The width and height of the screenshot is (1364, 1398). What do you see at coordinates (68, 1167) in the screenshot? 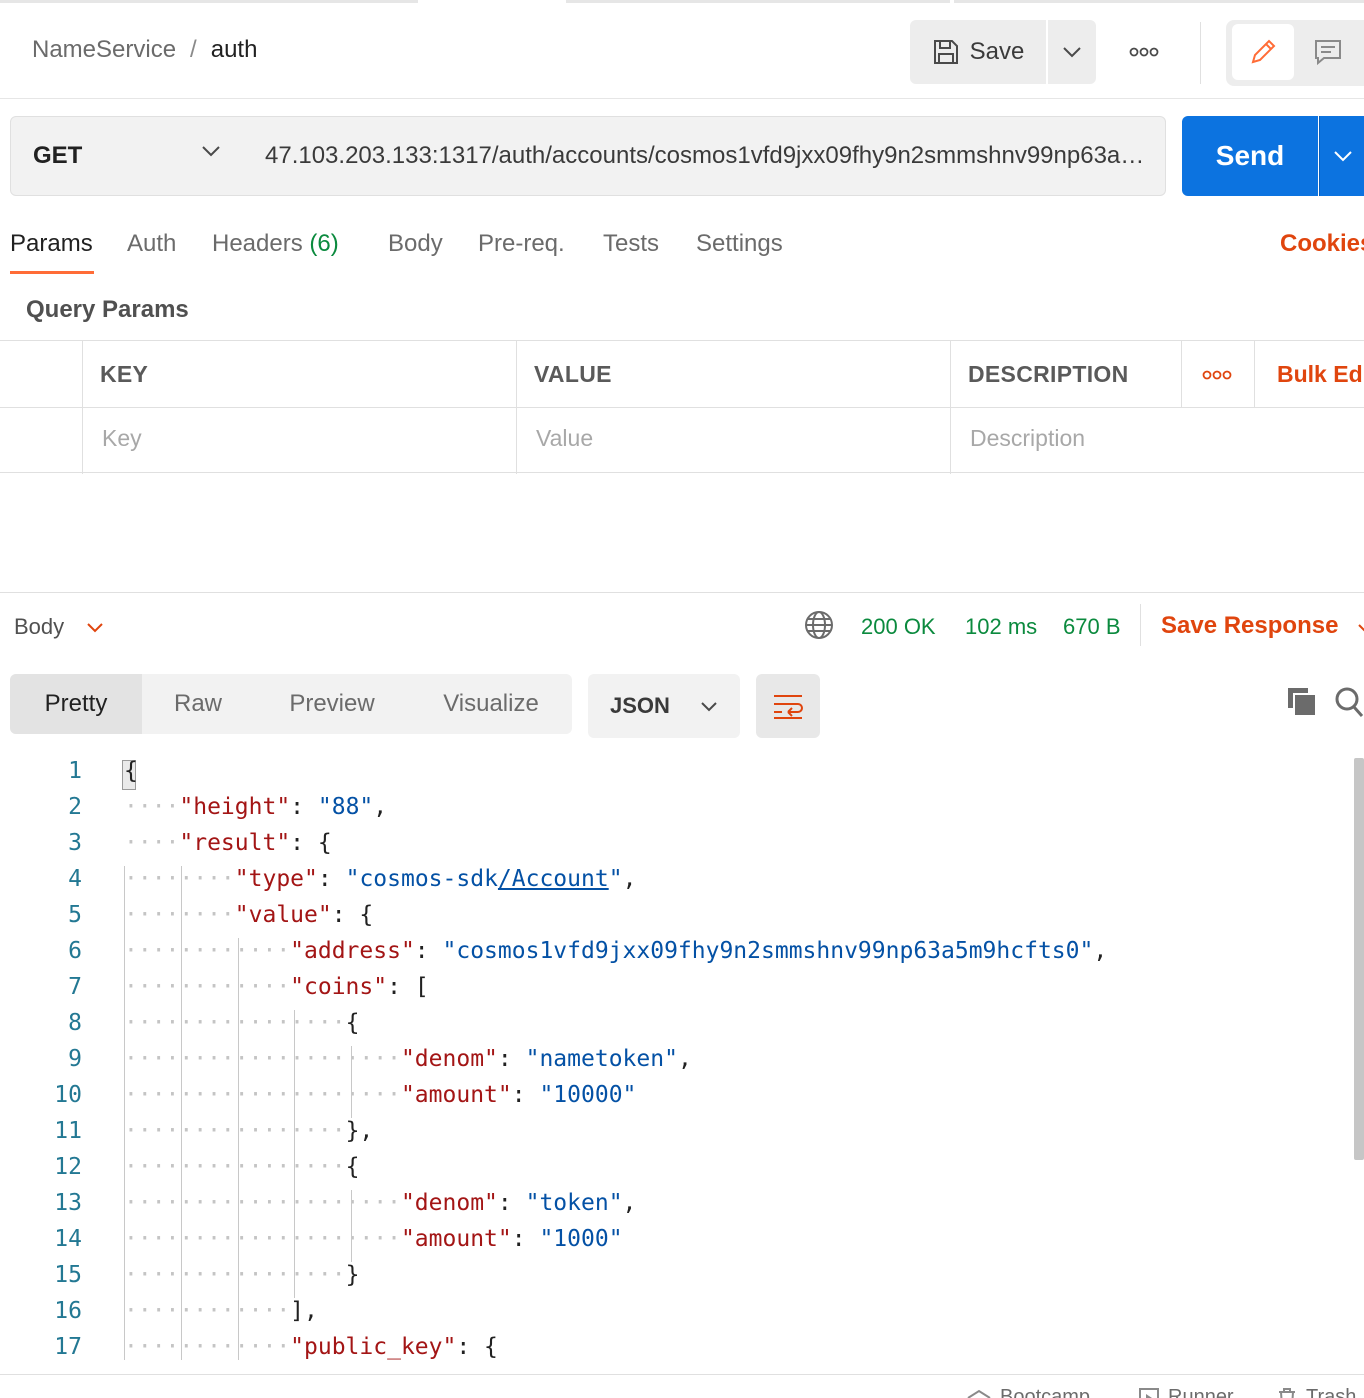
I see `line-number: 12` at bounding box center [68, 1167].